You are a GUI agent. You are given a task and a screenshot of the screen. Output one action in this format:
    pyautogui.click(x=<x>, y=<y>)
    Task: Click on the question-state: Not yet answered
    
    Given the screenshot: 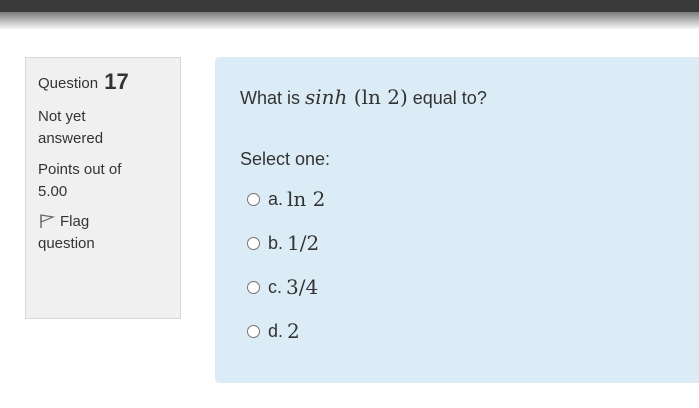 What is the action you would take?
    pyautogui.click(x=103, y=128)
    